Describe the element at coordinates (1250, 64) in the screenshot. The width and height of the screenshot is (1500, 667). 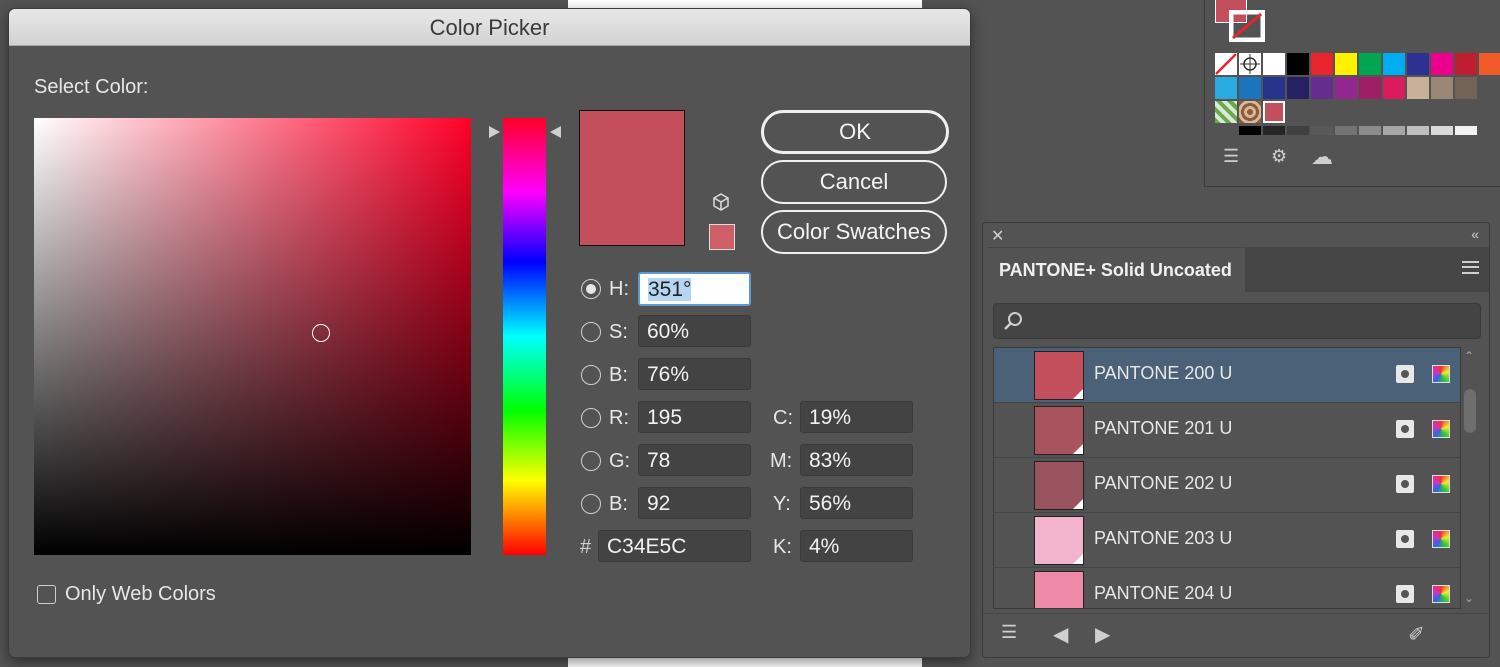
I see `registration-swatch` at that location.